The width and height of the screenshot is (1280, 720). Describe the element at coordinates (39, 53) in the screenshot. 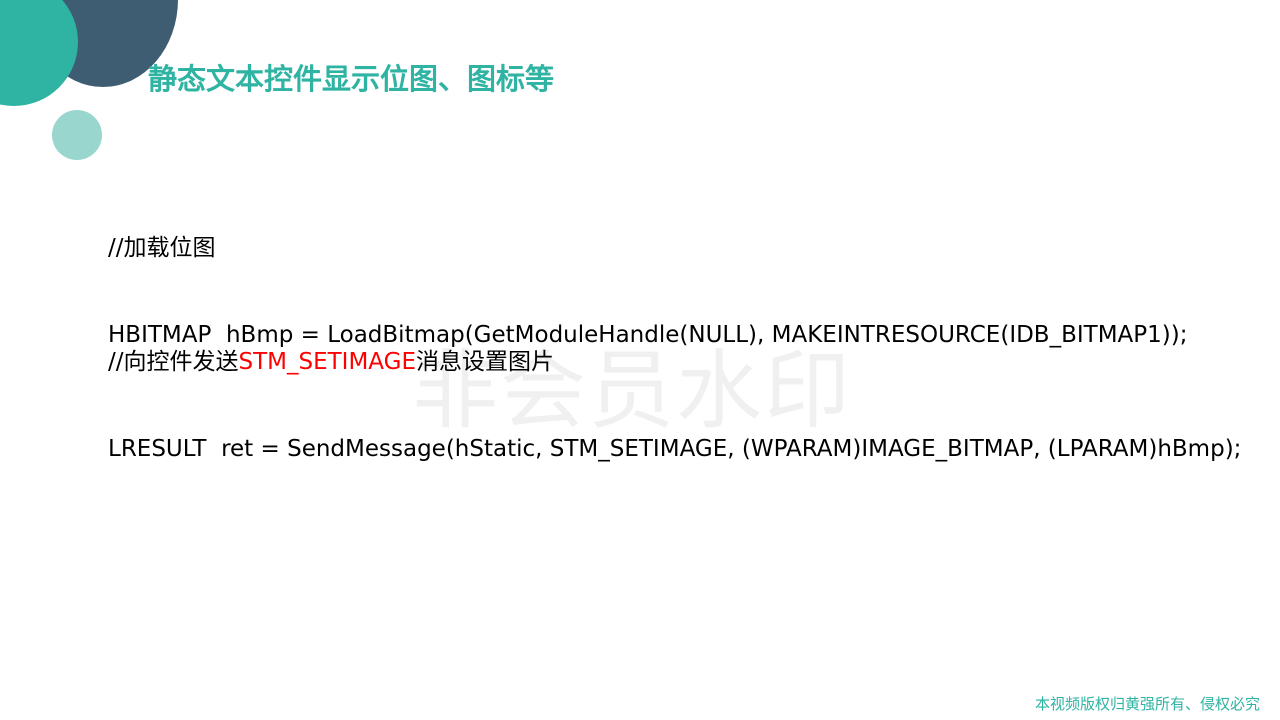

I see `decorative-circle-teal` at that location.